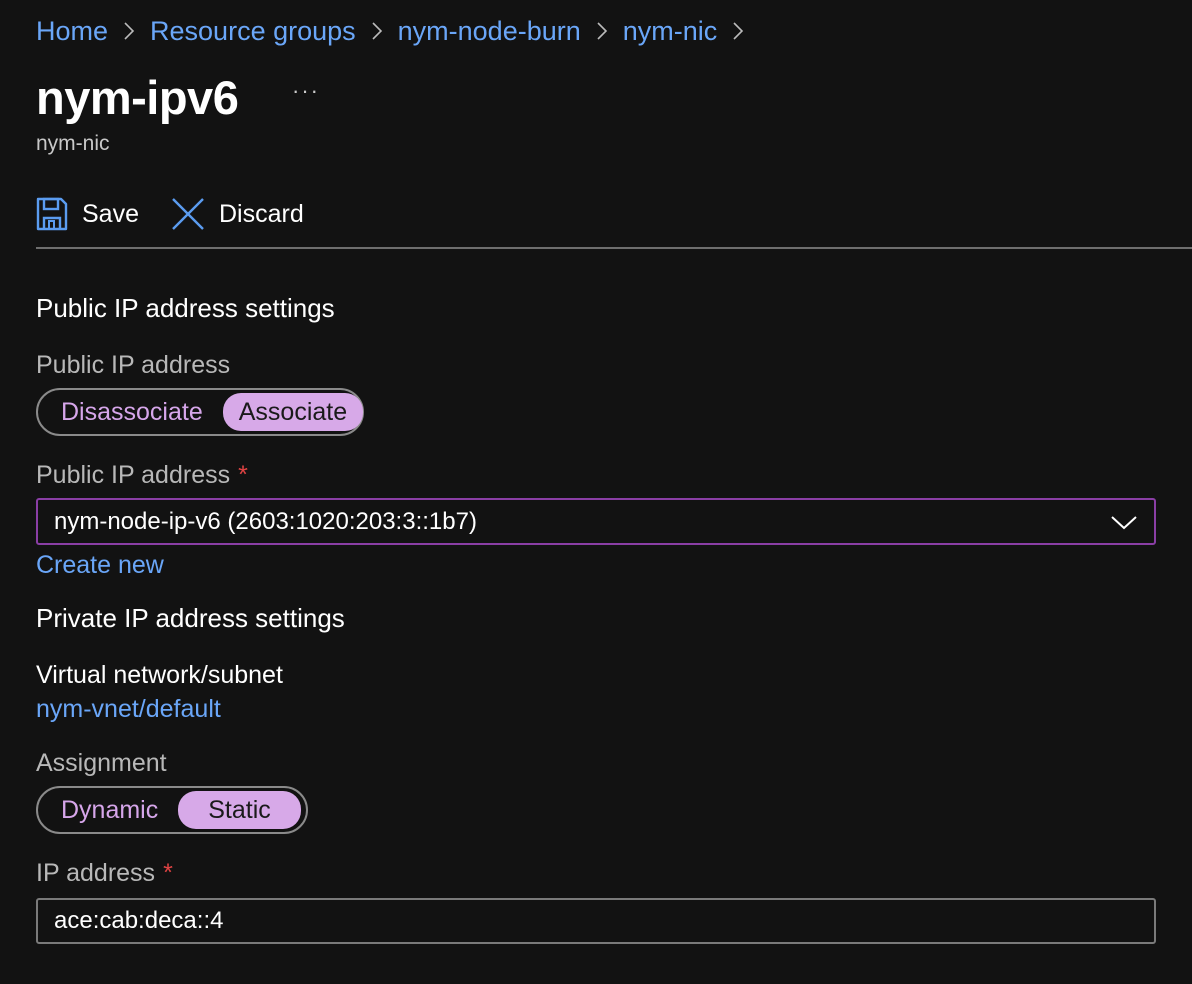 Image resolution: width=1192 pixels, height=984 pixels. Describe the element at coordinates (265, 521) in the screenshot. I see `public-ip-dropdown-value: nym-node-ip-v6 (2603:1020:203:3::1b7)` at that location.